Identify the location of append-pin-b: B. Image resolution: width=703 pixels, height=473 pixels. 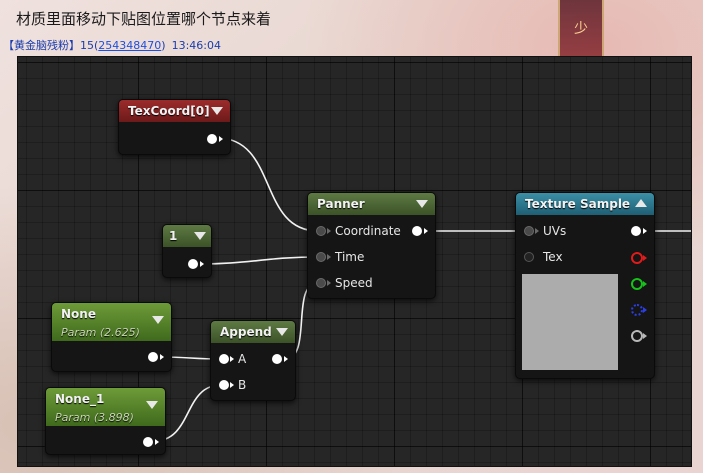
(249, 385).